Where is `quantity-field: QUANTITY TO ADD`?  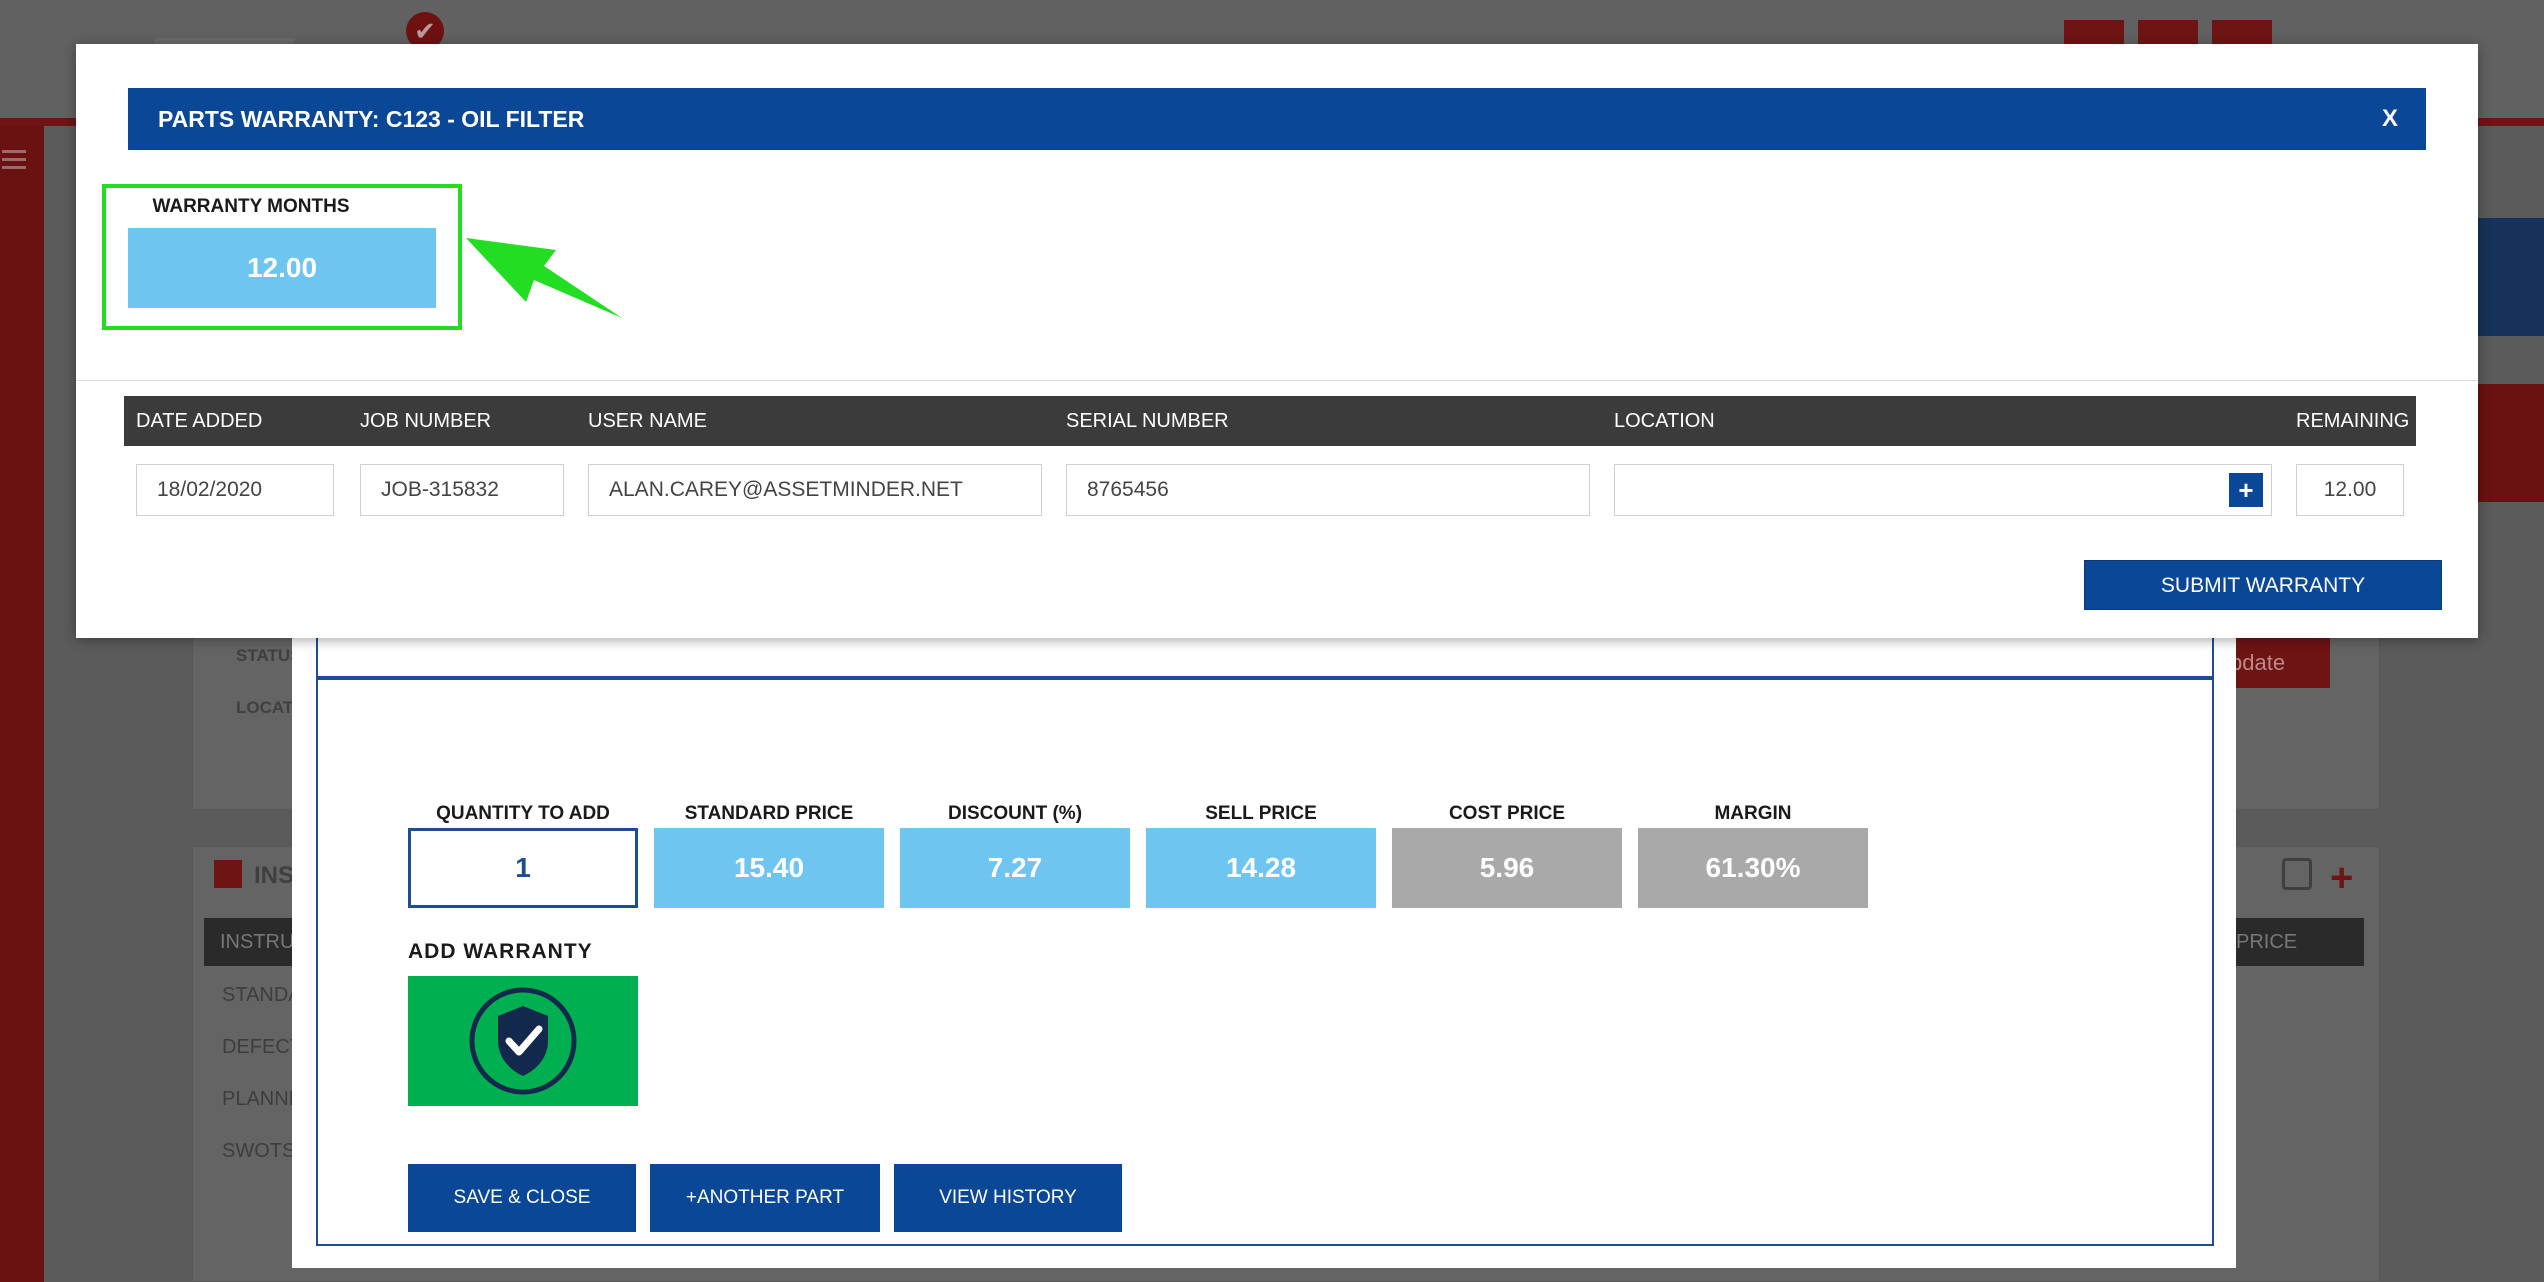 quantity-field: QUANTITY TO ADD is located at coordinates (523, 854).